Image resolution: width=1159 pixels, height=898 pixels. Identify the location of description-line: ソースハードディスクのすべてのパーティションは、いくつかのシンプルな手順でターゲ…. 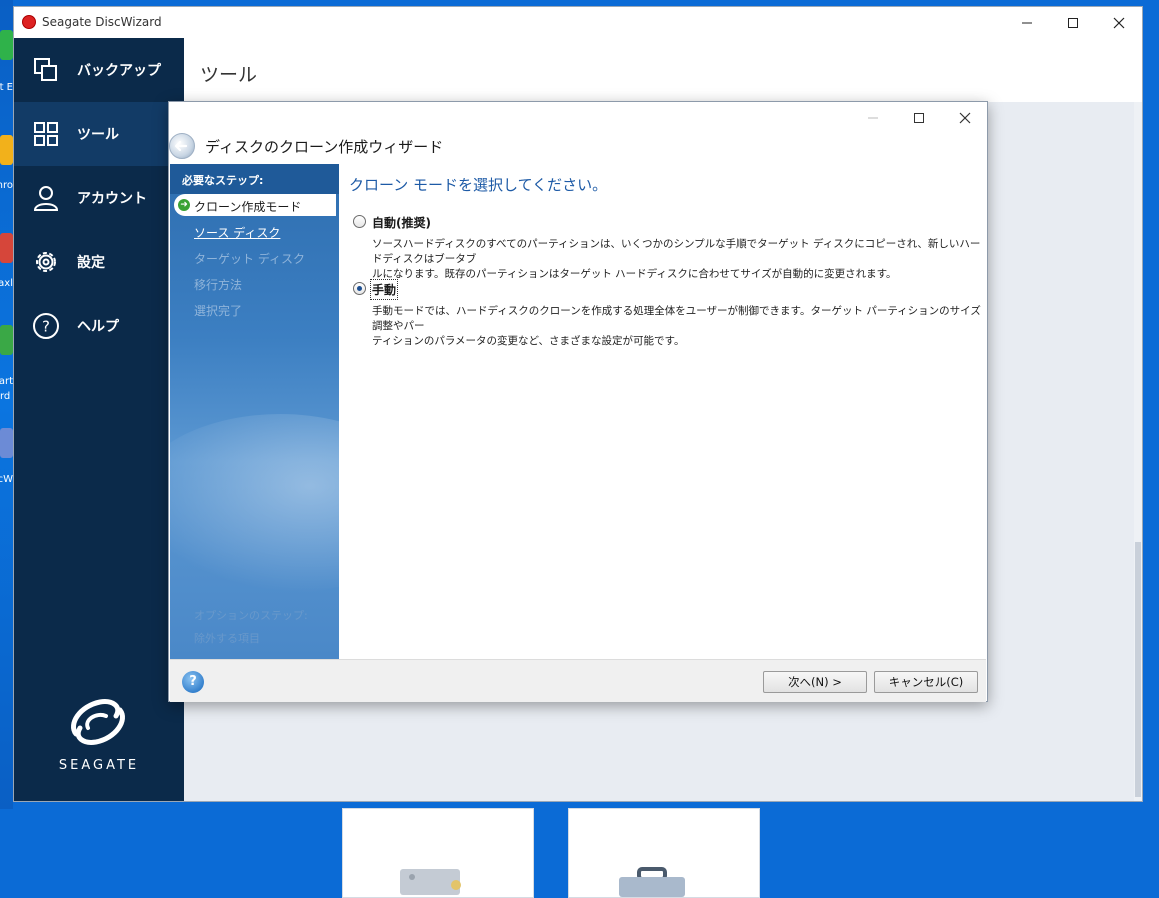
(676, 251).